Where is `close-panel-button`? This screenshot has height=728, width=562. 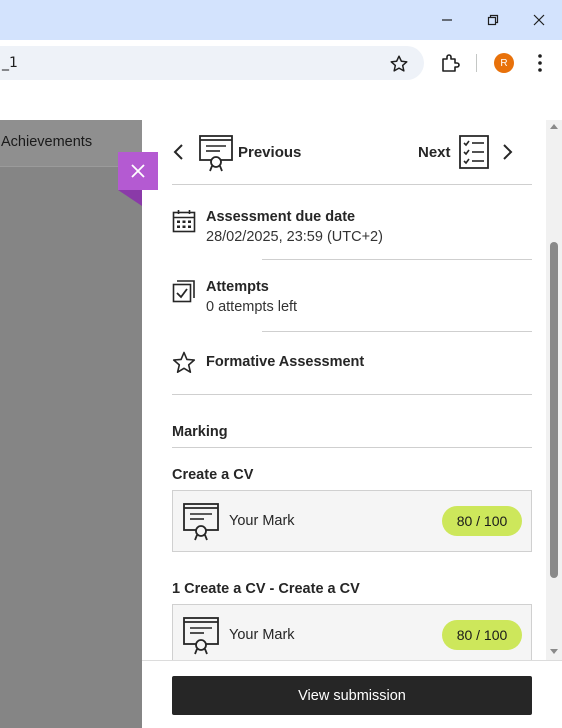
close-panel-button is located at coordinates (138, 171).